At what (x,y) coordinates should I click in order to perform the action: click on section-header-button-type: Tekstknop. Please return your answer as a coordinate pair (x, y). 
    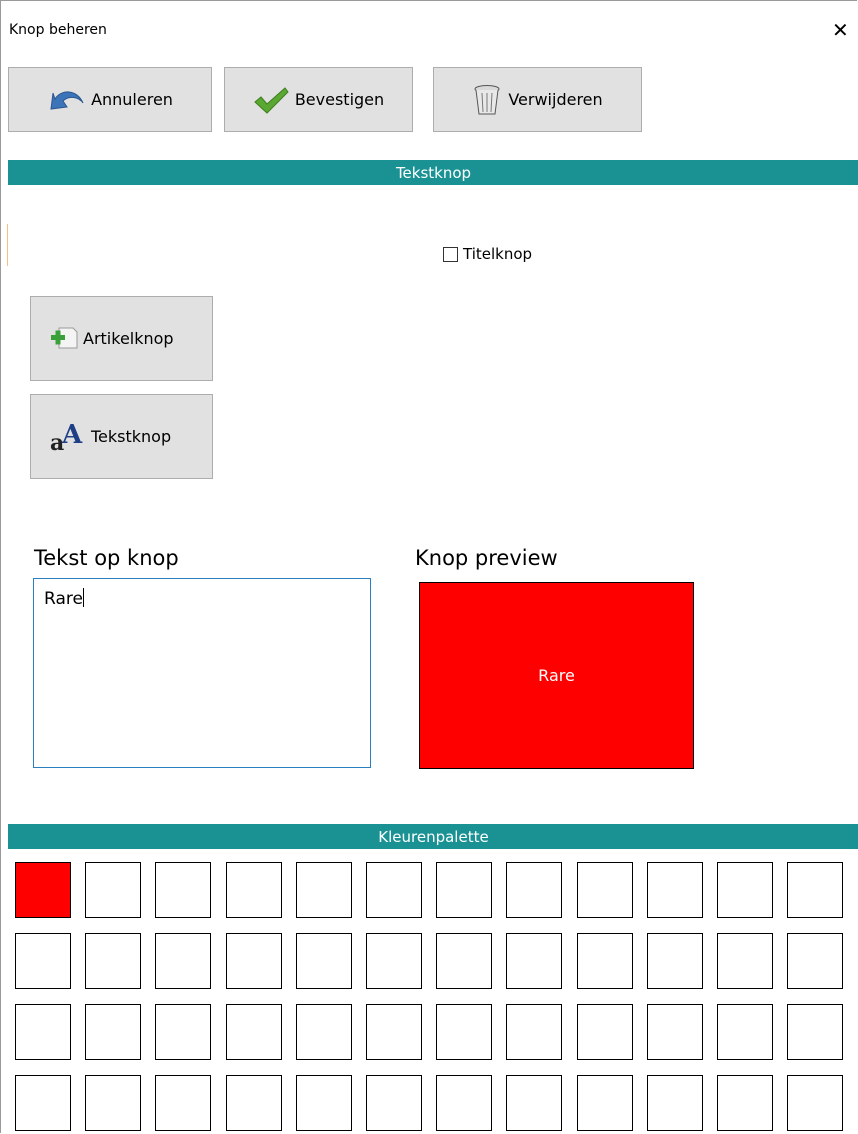
    Looking at the image, I should click on (433, 172).